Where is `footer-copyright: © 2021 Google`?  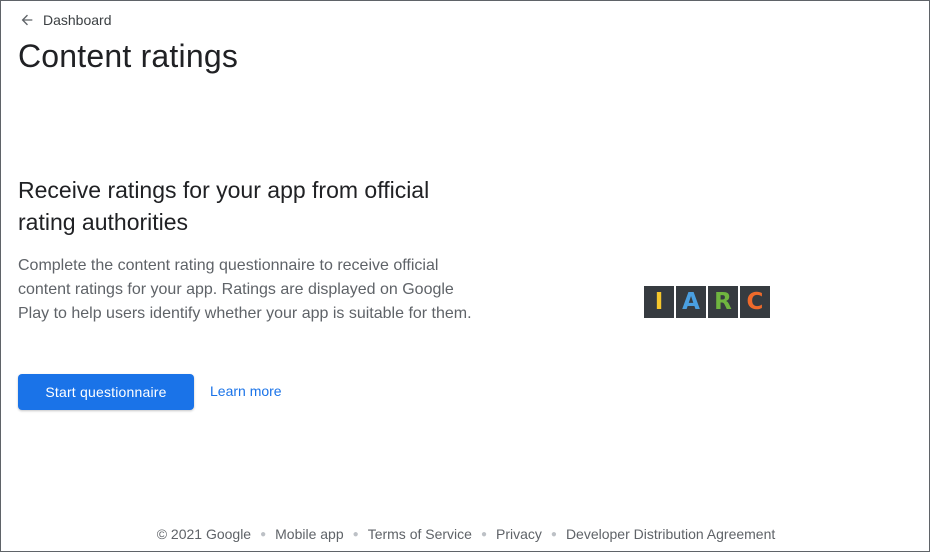
footer-copyright: © 2021 Google is located at coordinates (204, 534).